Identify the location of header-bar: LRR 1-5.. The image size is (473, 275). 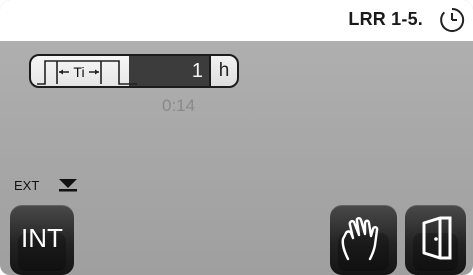
(236, 20).